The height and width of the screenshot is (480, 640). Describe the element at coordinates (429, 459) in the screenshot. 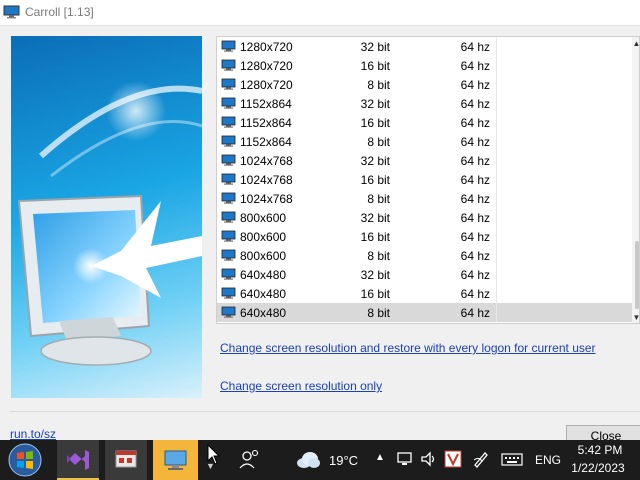

I see `volume-icon` at that location.